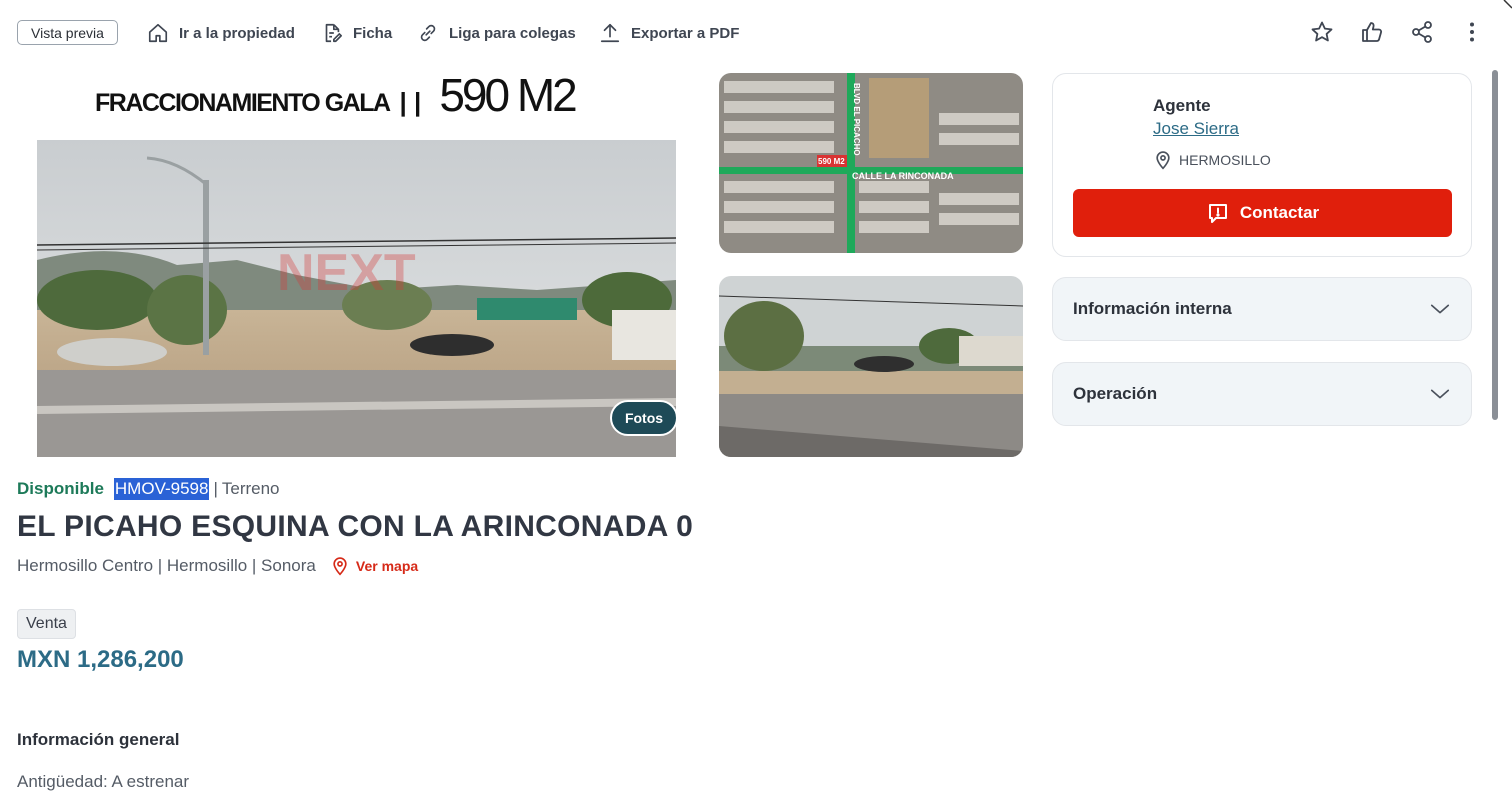 Image resolution: width=1512 pixels, height=796 pixels. Describe the element at coordinates (1262, 394) in the screenshot. I see `operation-accordion: Operación` at that location.